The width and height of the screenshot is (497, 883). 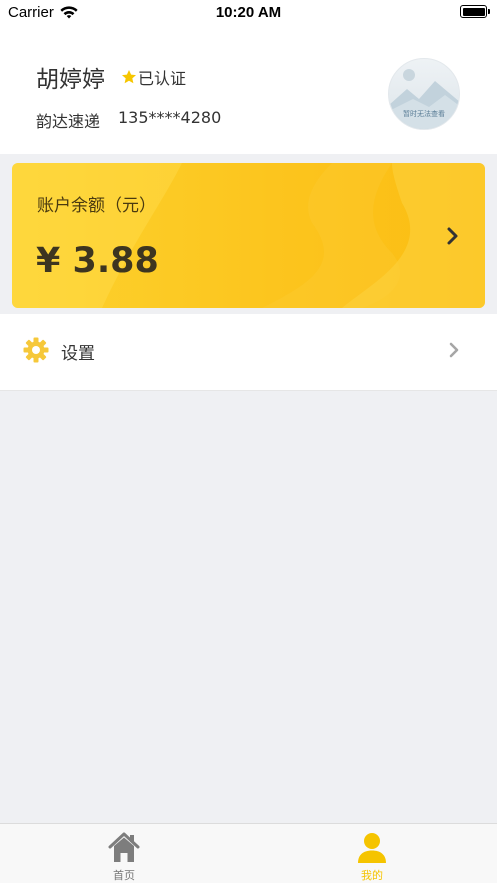 I want to click on verified-badge: 已认证, so click(x=153, y=77).